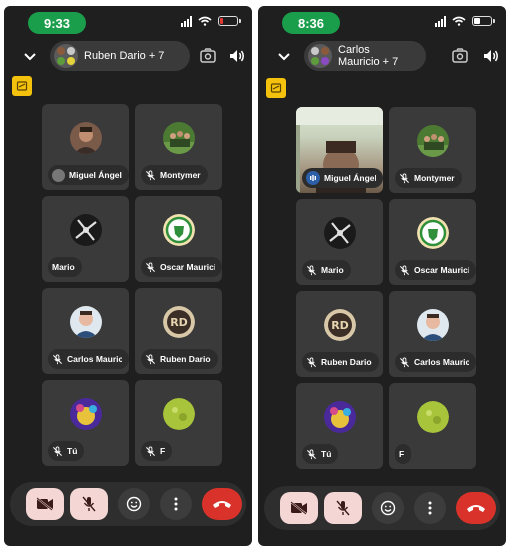  I want to click on participant-name: Tú, so click(72, 451).